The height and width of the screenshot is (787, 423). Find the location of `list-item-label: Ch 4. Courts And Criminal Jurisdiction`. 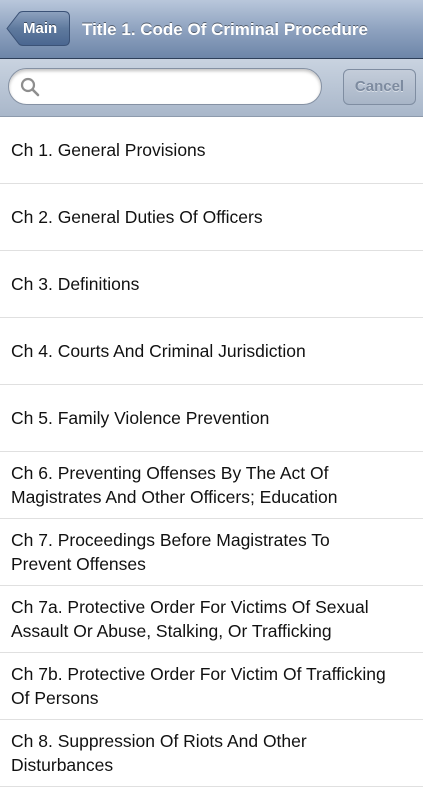

list-item-label: Ch 4. Courts And Criminal Jurisdiction is located at coordinates (158, 351).